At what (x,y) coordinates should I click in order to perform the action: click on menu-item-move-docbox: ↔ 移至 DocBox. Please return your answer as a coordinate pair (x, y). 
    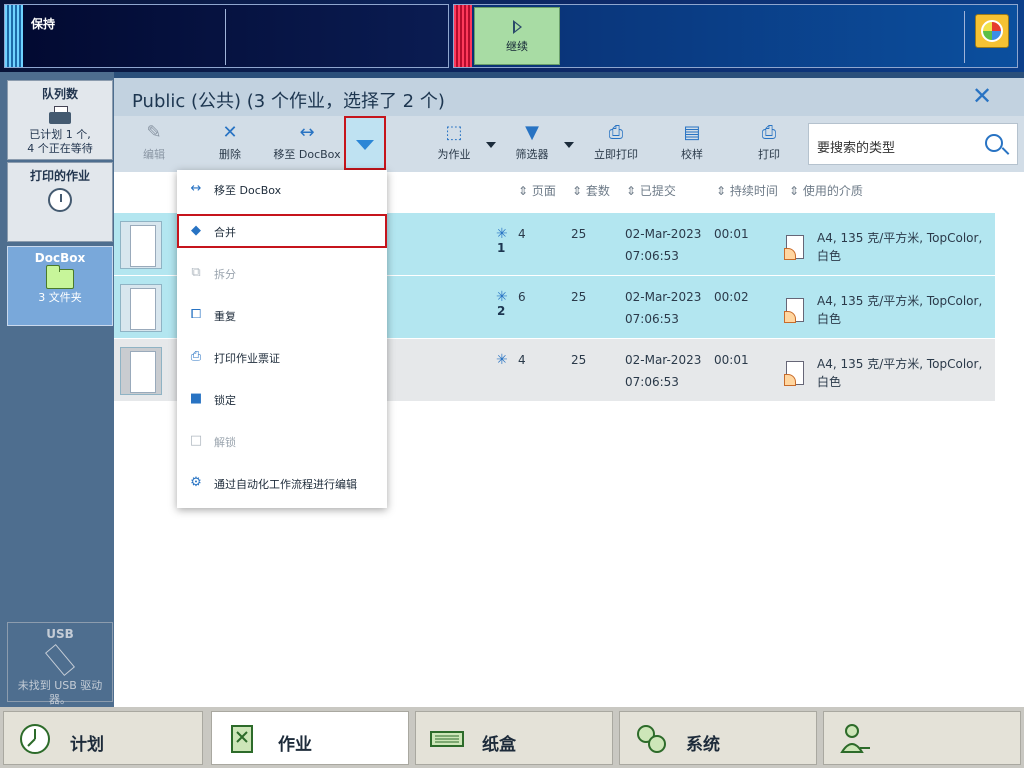
    Looking at the image, I should click on (282, 189).